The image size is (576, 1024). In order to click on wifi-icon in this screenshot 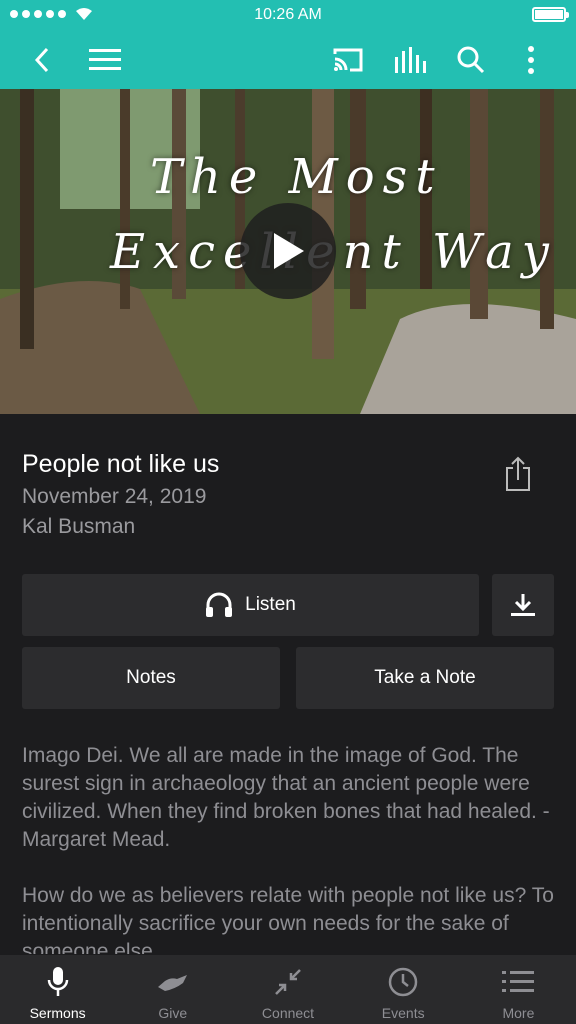, I will do `click(84, 14)`.